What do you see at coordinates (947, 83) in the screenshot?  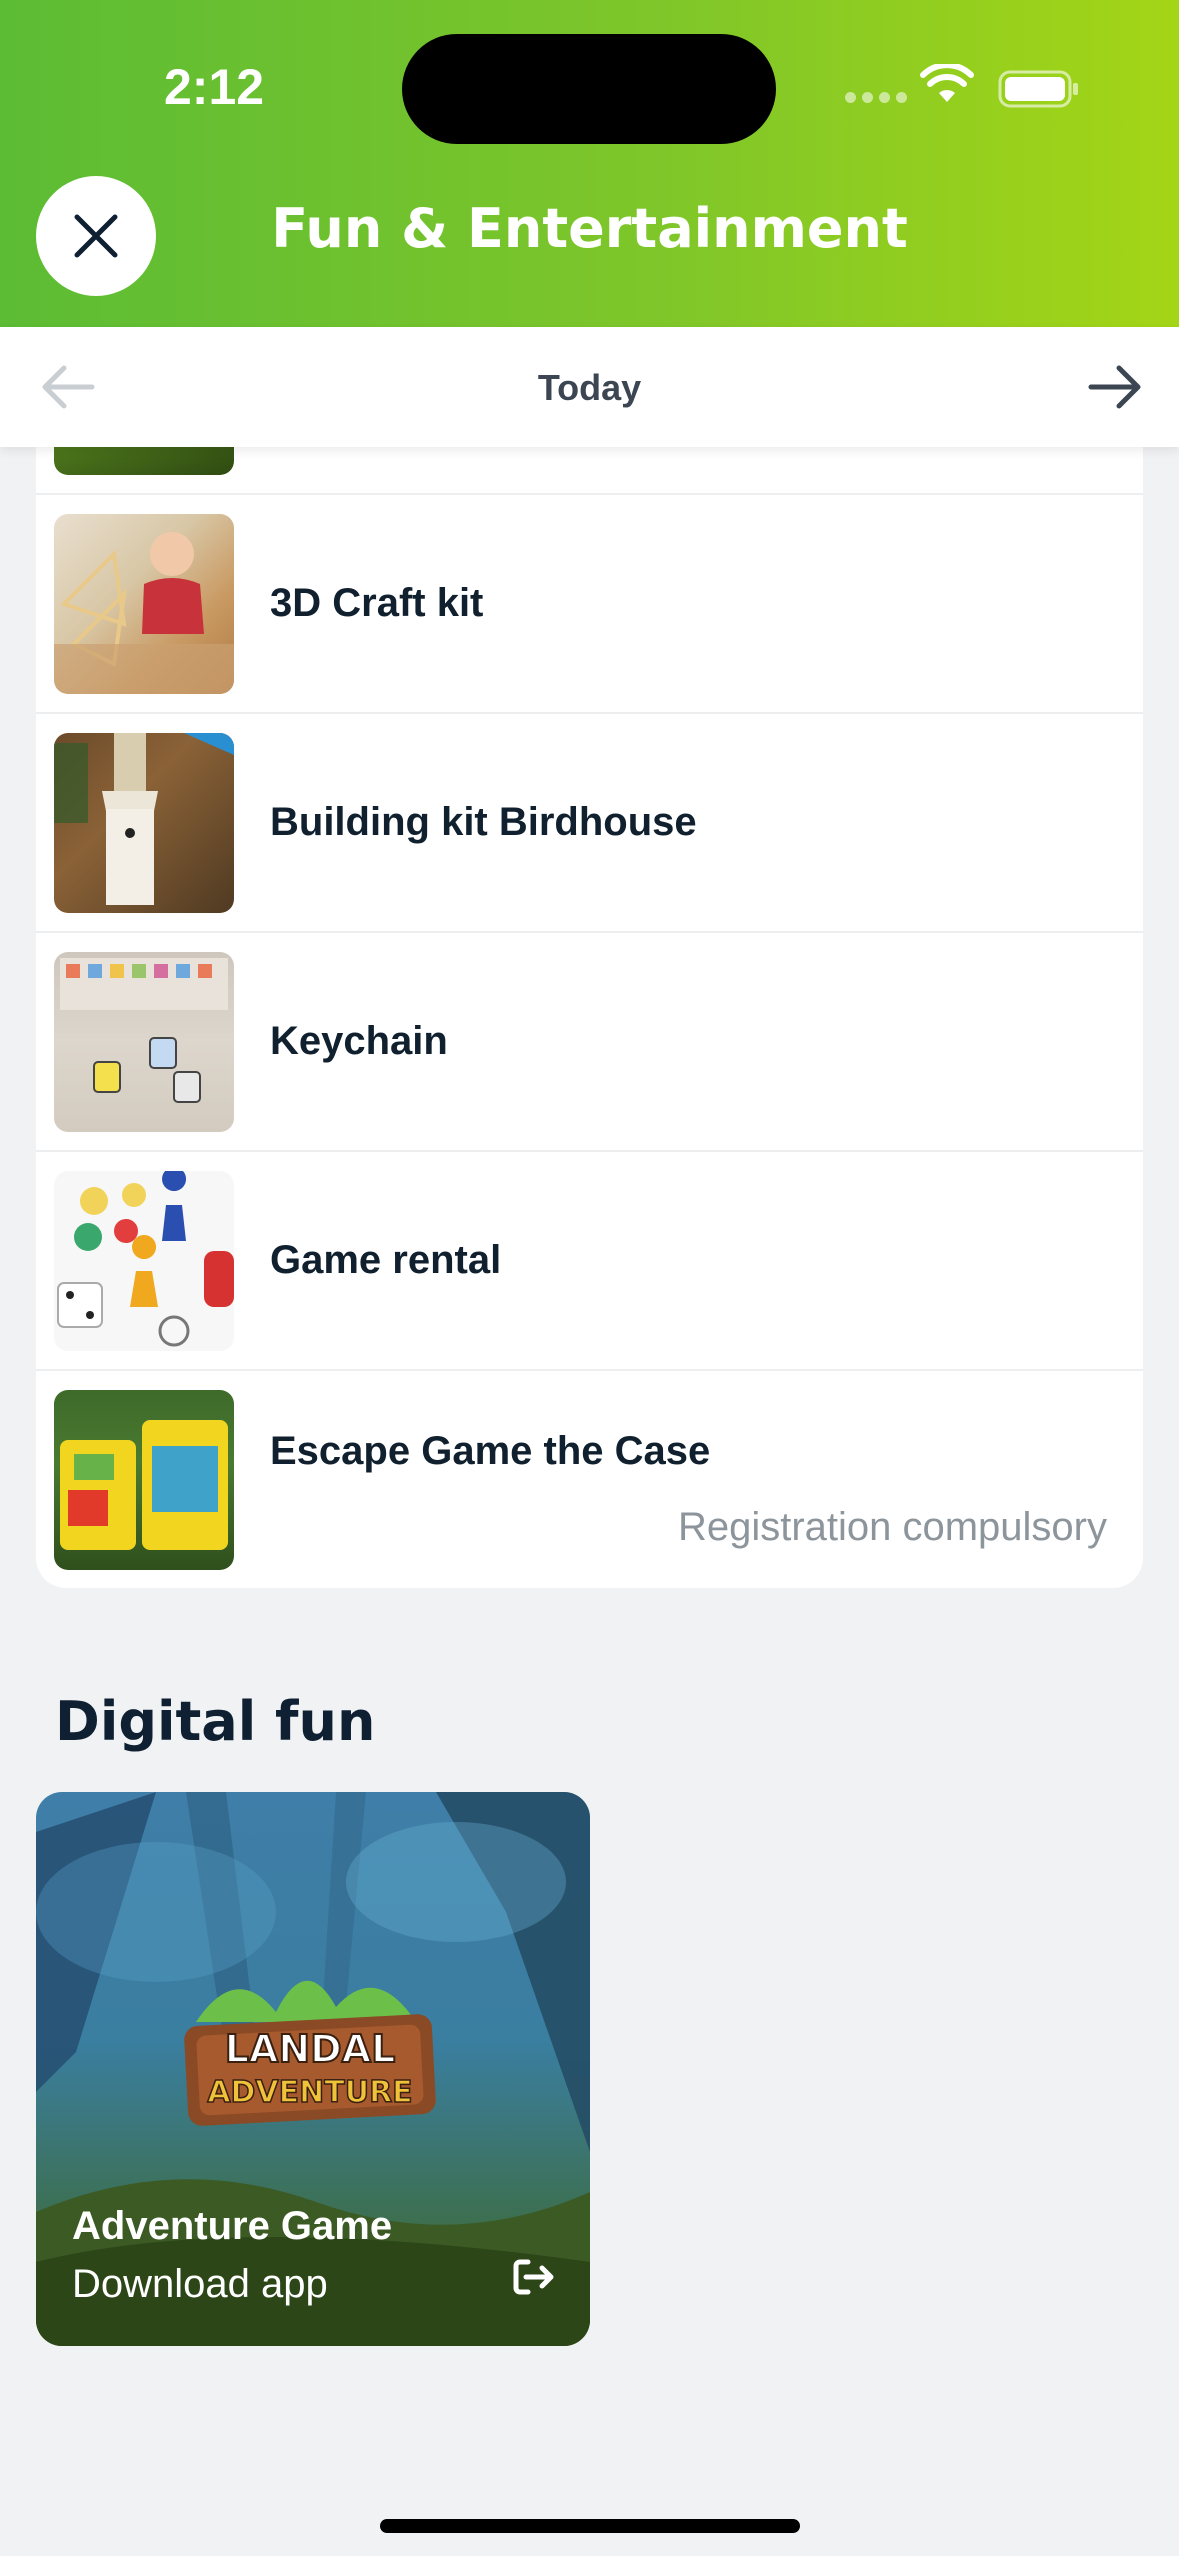 I see `wifi-icon` at bounding box center [947, 83].